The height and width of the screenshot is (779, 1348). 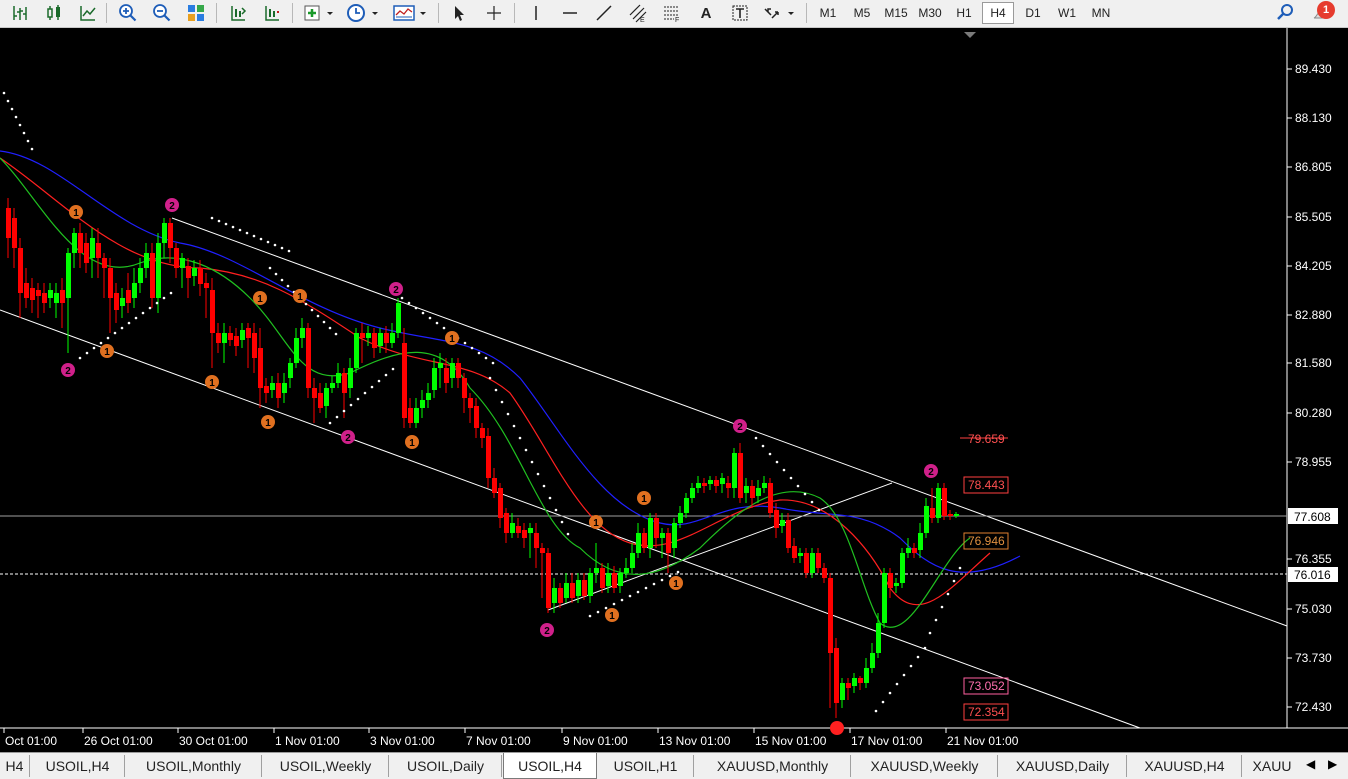 What do you see at coordinates (930, 13) in the screenshot?
I see `timeframe-m30: M30` at bounding box center [930, 13].